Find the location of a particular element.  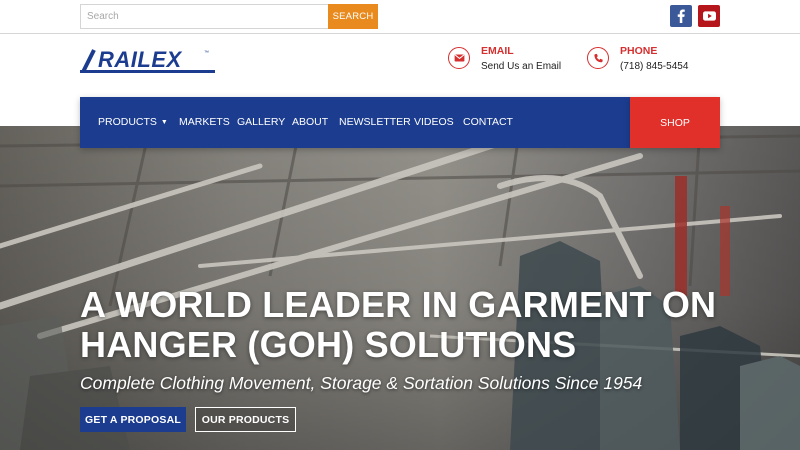

email-title: EMAIL is located at coordinates (497, 51).